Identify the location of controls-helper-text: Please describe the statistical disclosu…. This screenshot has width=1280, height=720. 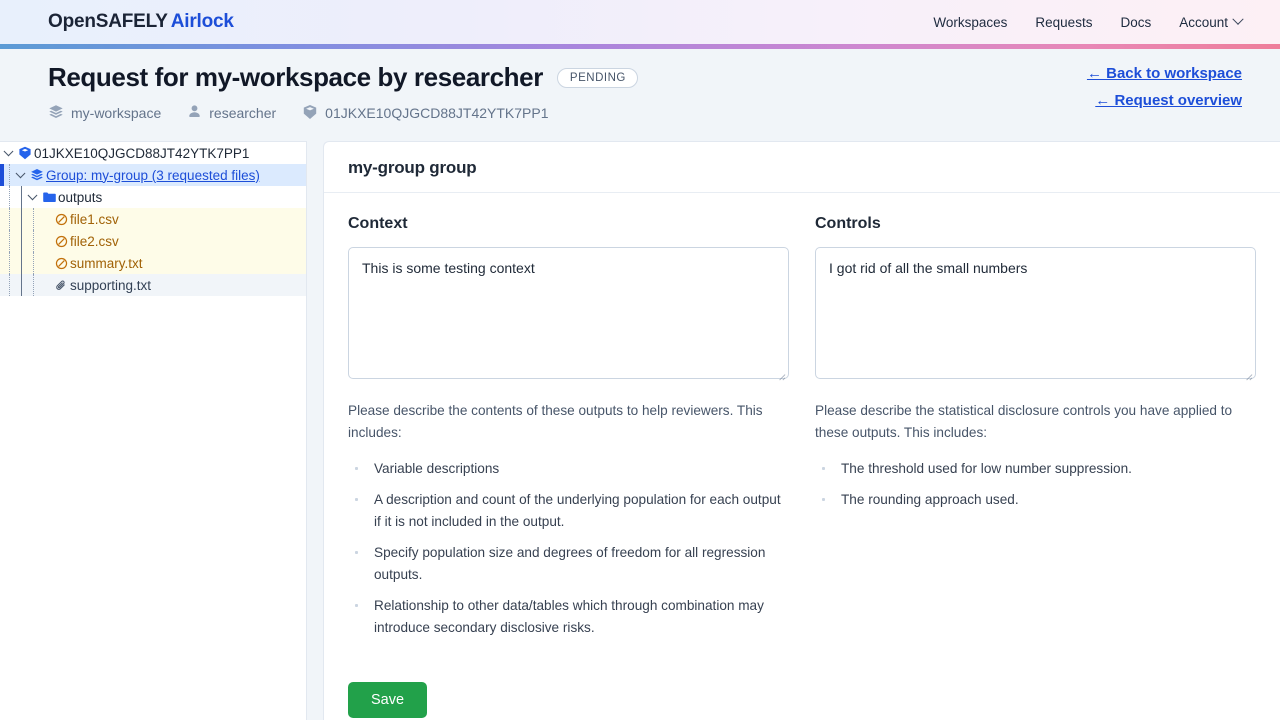
(1024, 421).